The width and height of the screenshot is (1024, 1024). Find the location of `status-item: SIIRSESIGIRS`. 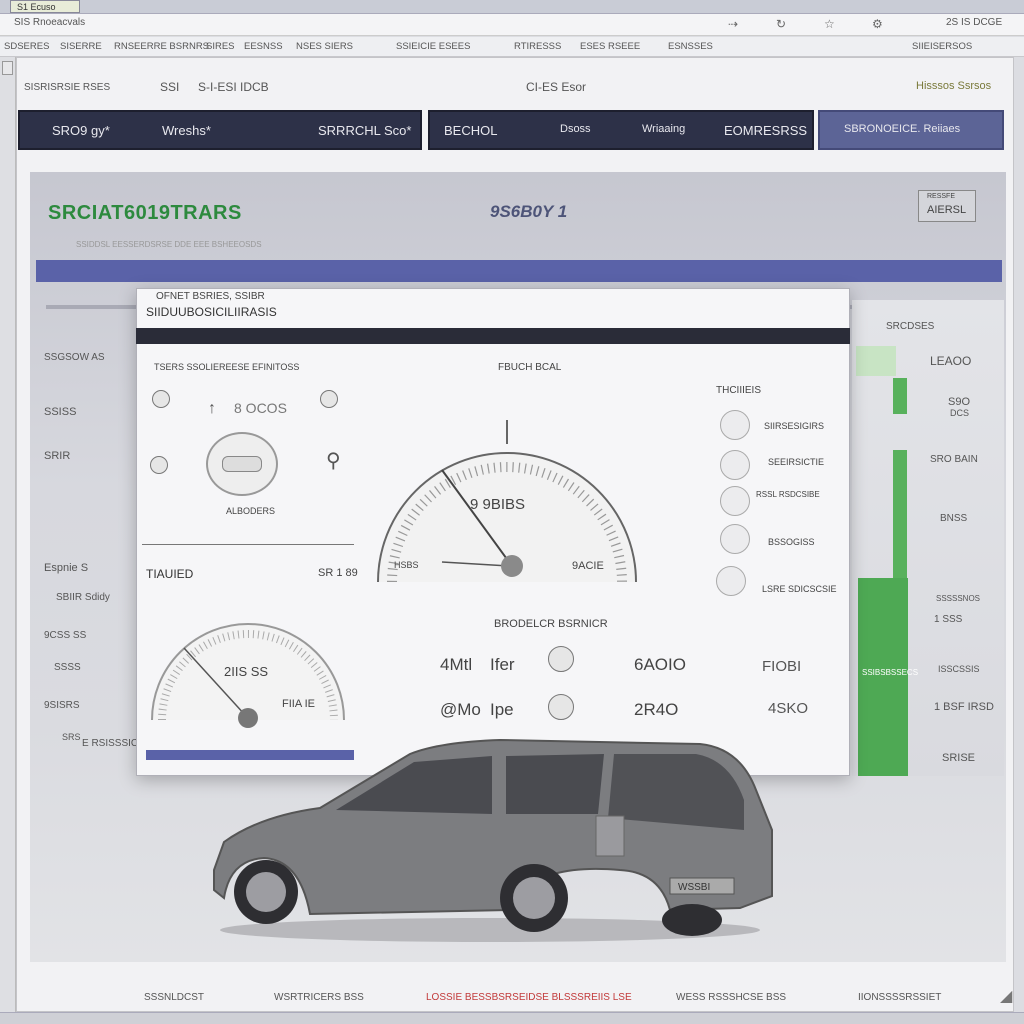

status-item: SIIRSESIGIRS is located at coordinates (794, 426).